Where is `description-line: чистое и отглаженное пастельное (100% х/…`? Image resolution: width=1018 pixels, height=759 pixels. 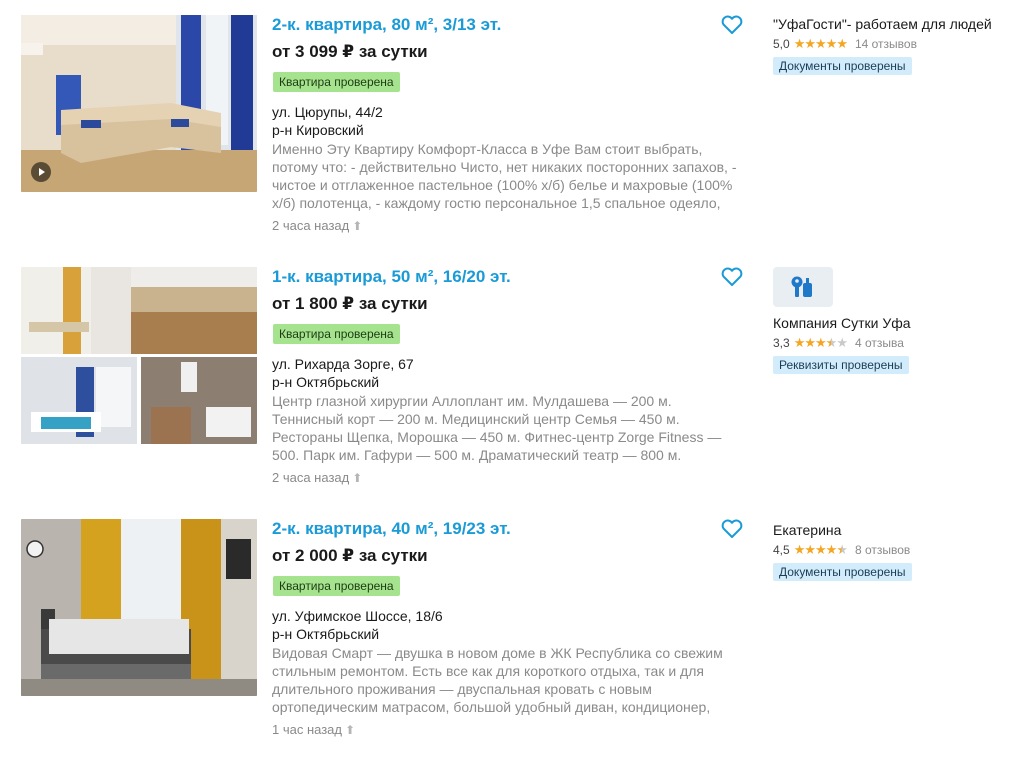
description-line: чистое и отглаженное пастельное (100% х/… is located at coordinates (502, 185).